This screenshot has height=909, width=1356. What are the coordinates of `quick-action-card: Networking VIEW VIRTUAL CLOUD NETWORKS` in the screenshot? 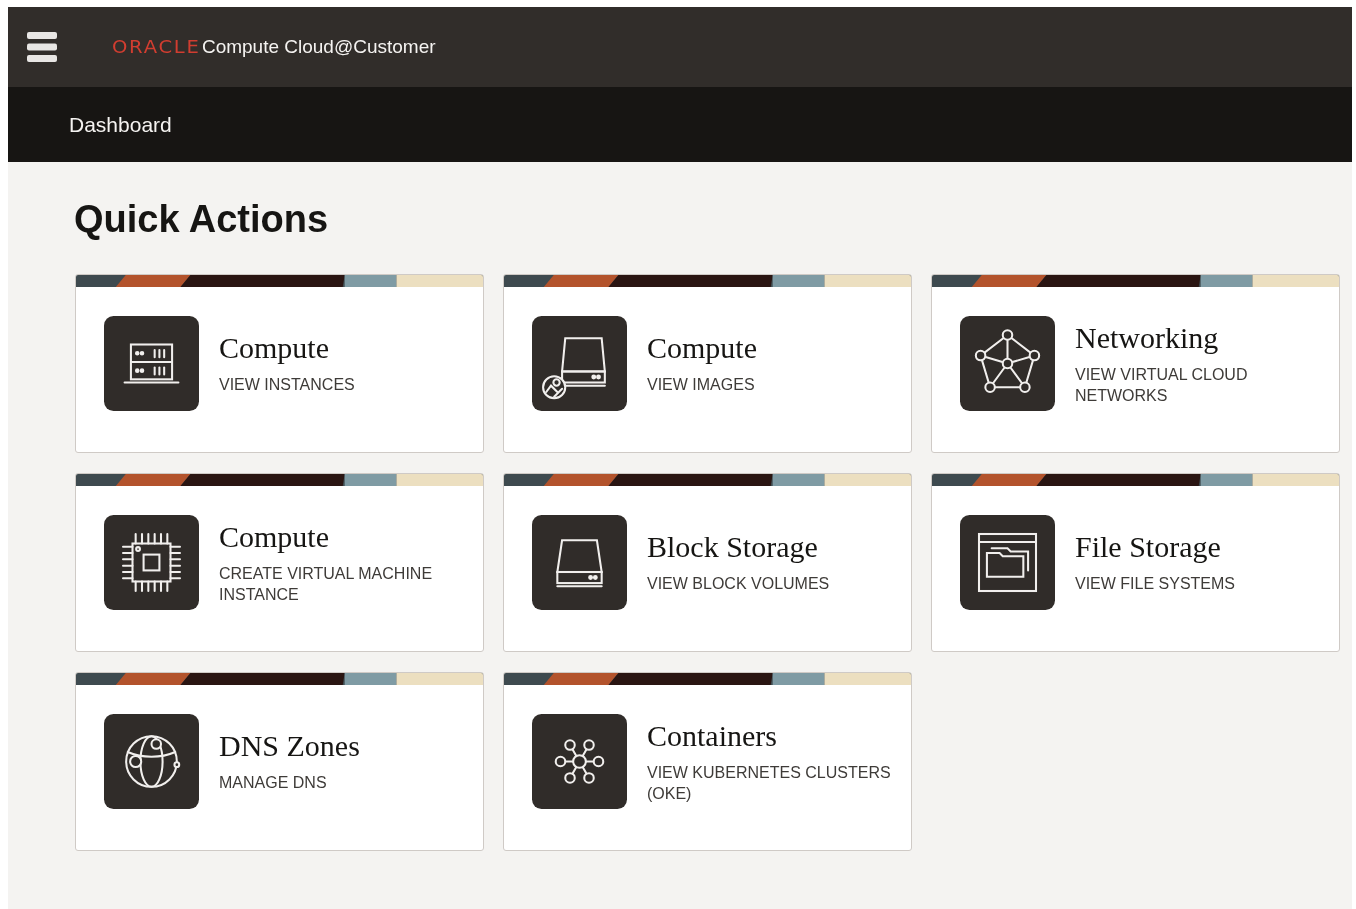 It's located at (1135, 363).